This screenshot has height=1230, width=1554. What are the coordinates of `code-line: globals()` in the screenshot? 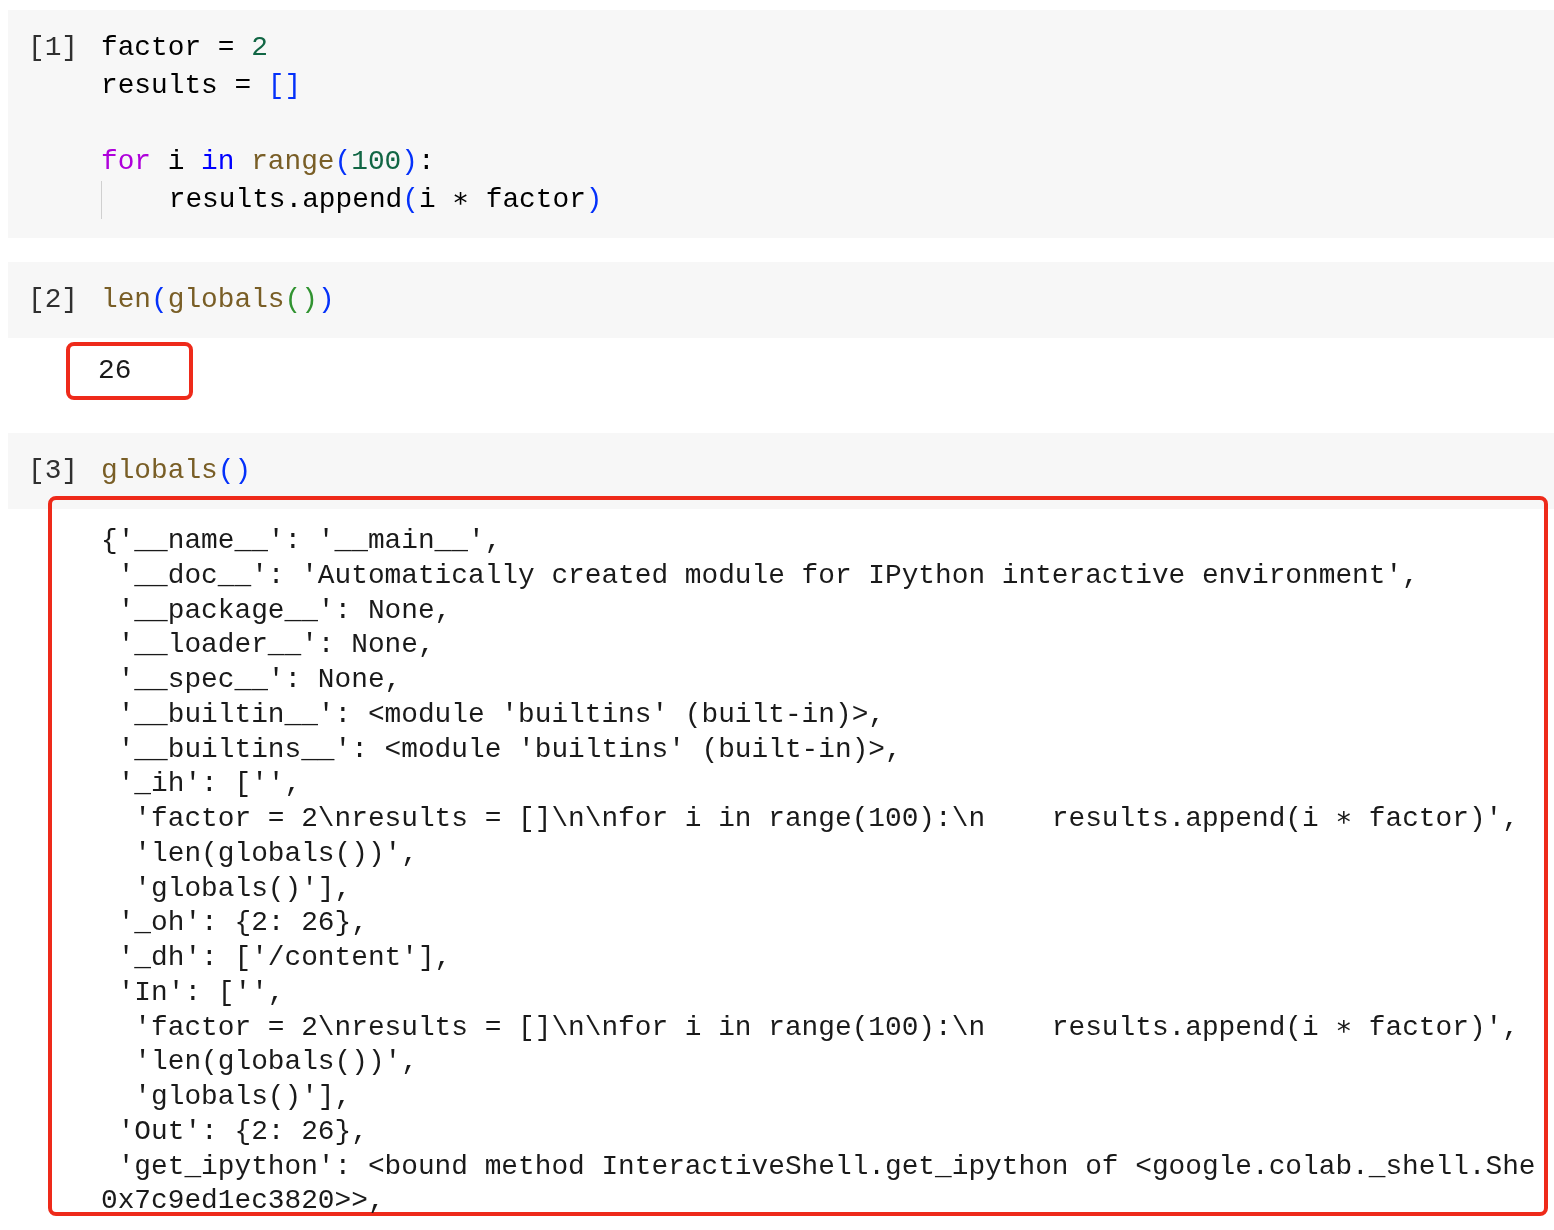 It's located at (176, 471).